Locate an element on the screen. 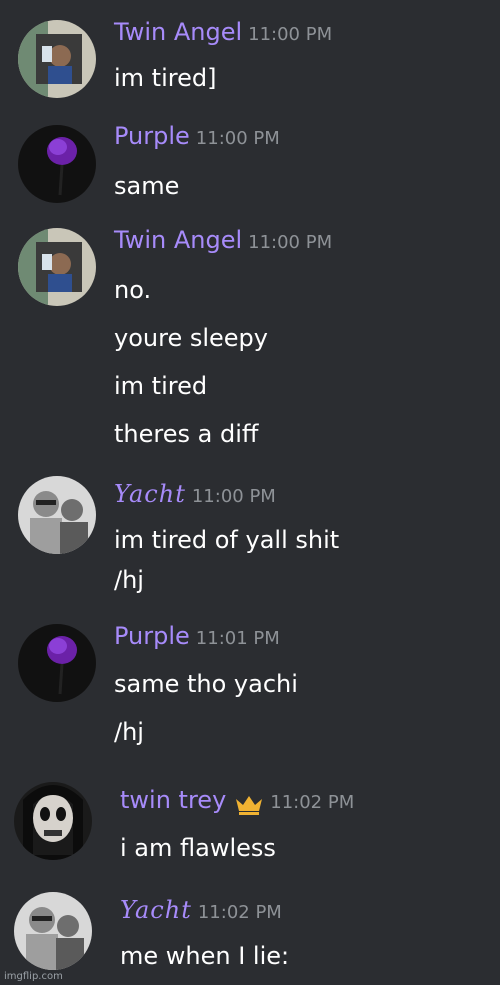 The image size is (500, 985). imgflip-watermark: imgflip.com is located at coordinates (33, 976).